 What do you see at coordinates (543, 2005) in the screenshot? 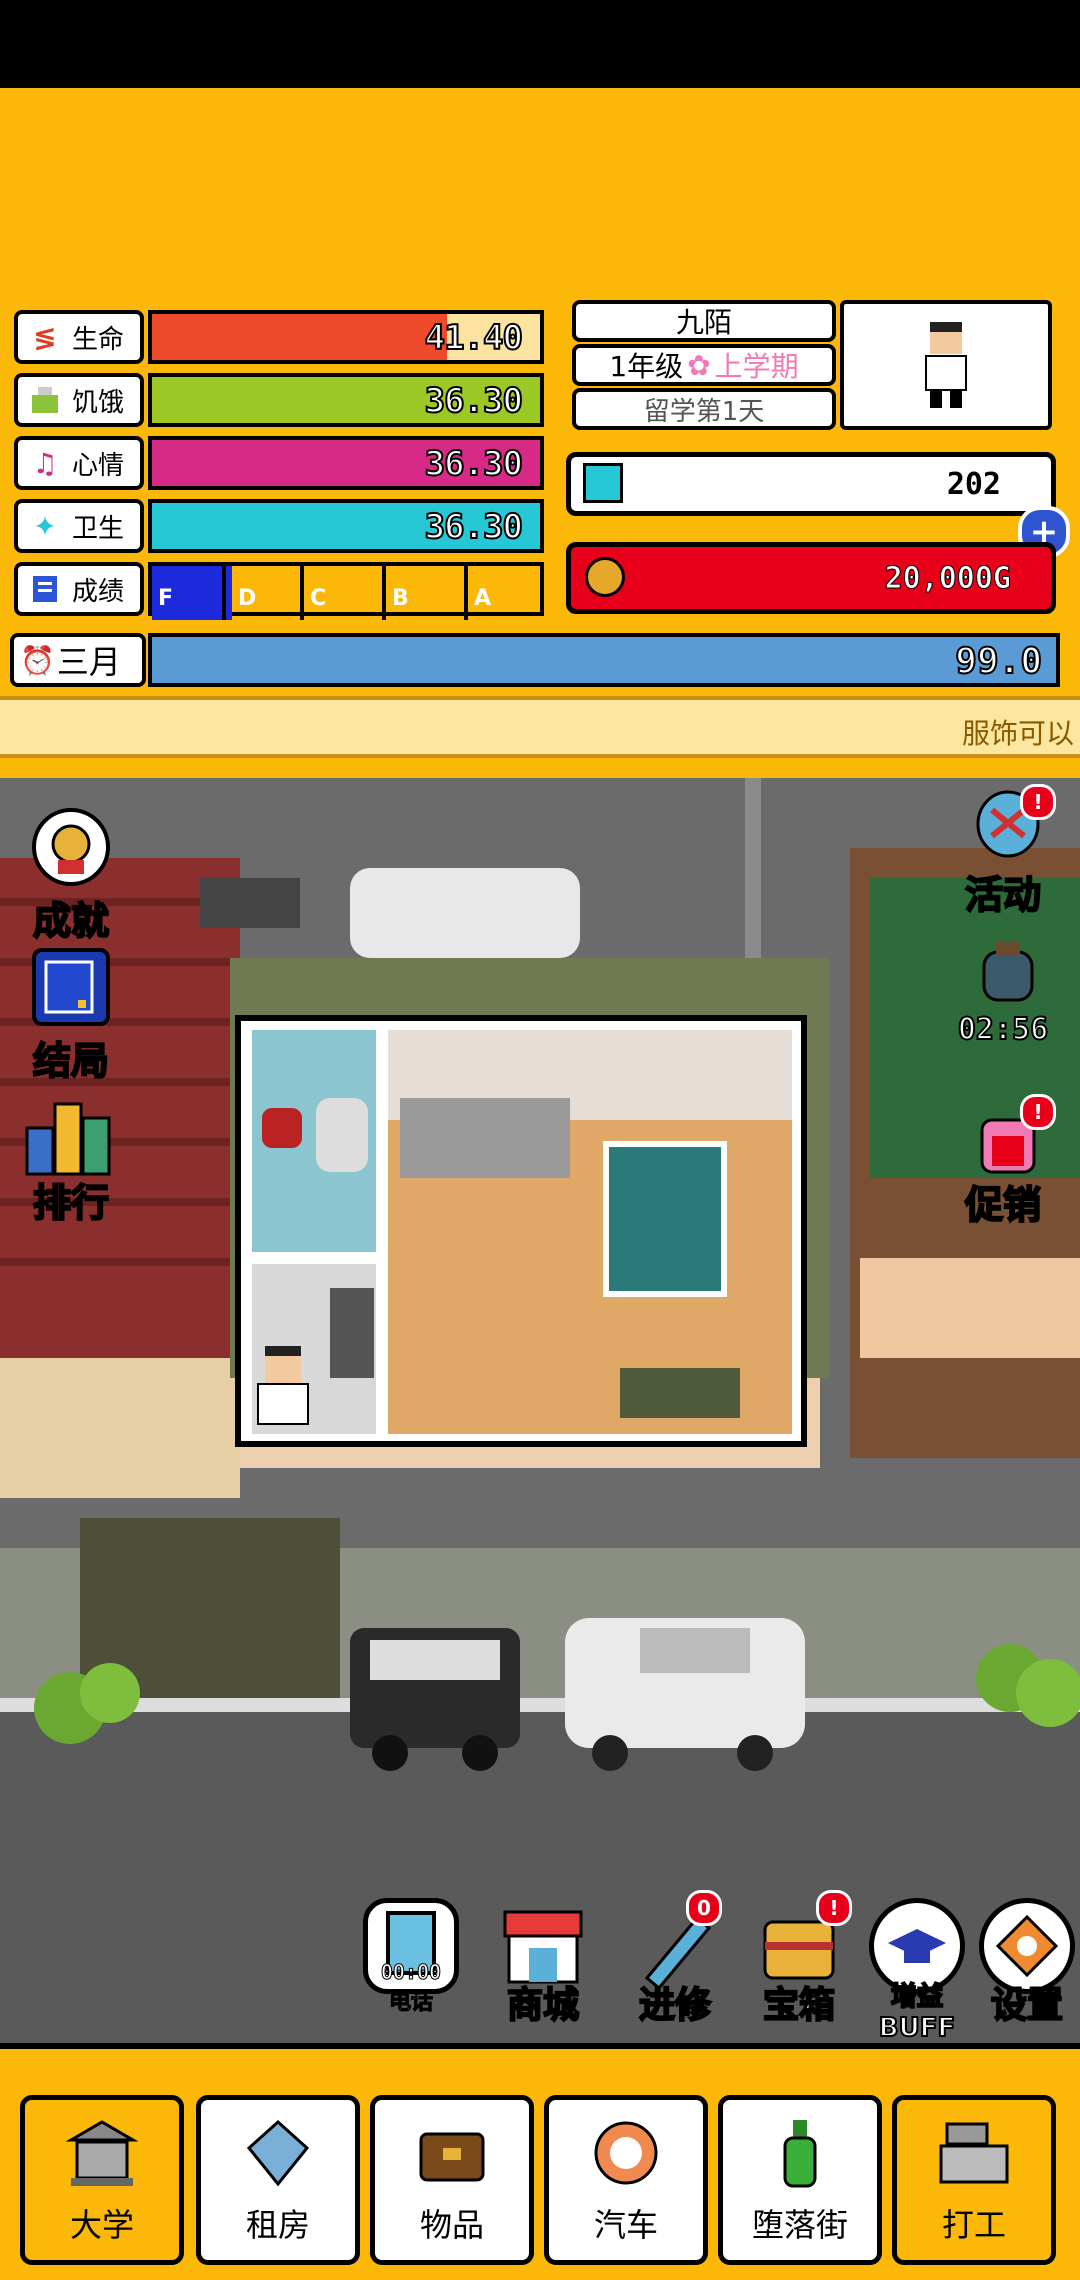
I see `dock-label: 商城` at bounding box center [543, 2005].